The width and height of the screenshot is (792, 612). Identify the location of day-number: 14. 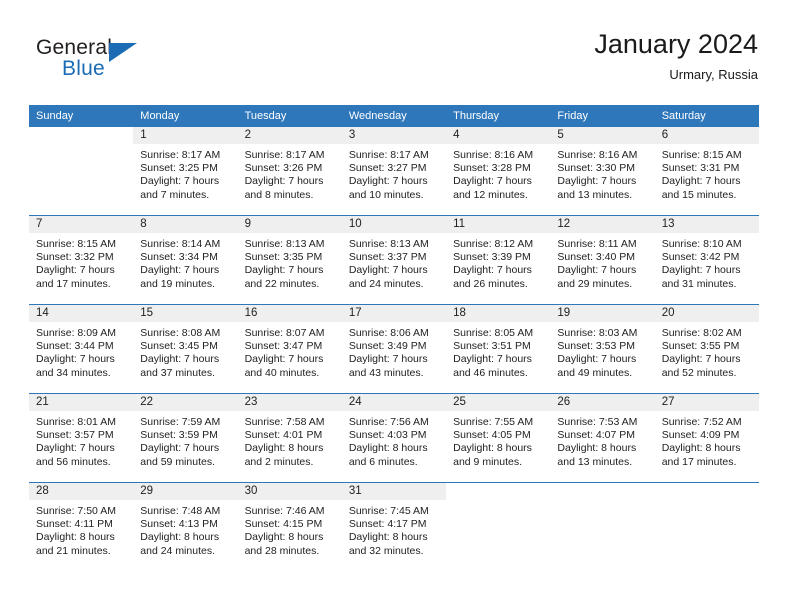
(81, 313).